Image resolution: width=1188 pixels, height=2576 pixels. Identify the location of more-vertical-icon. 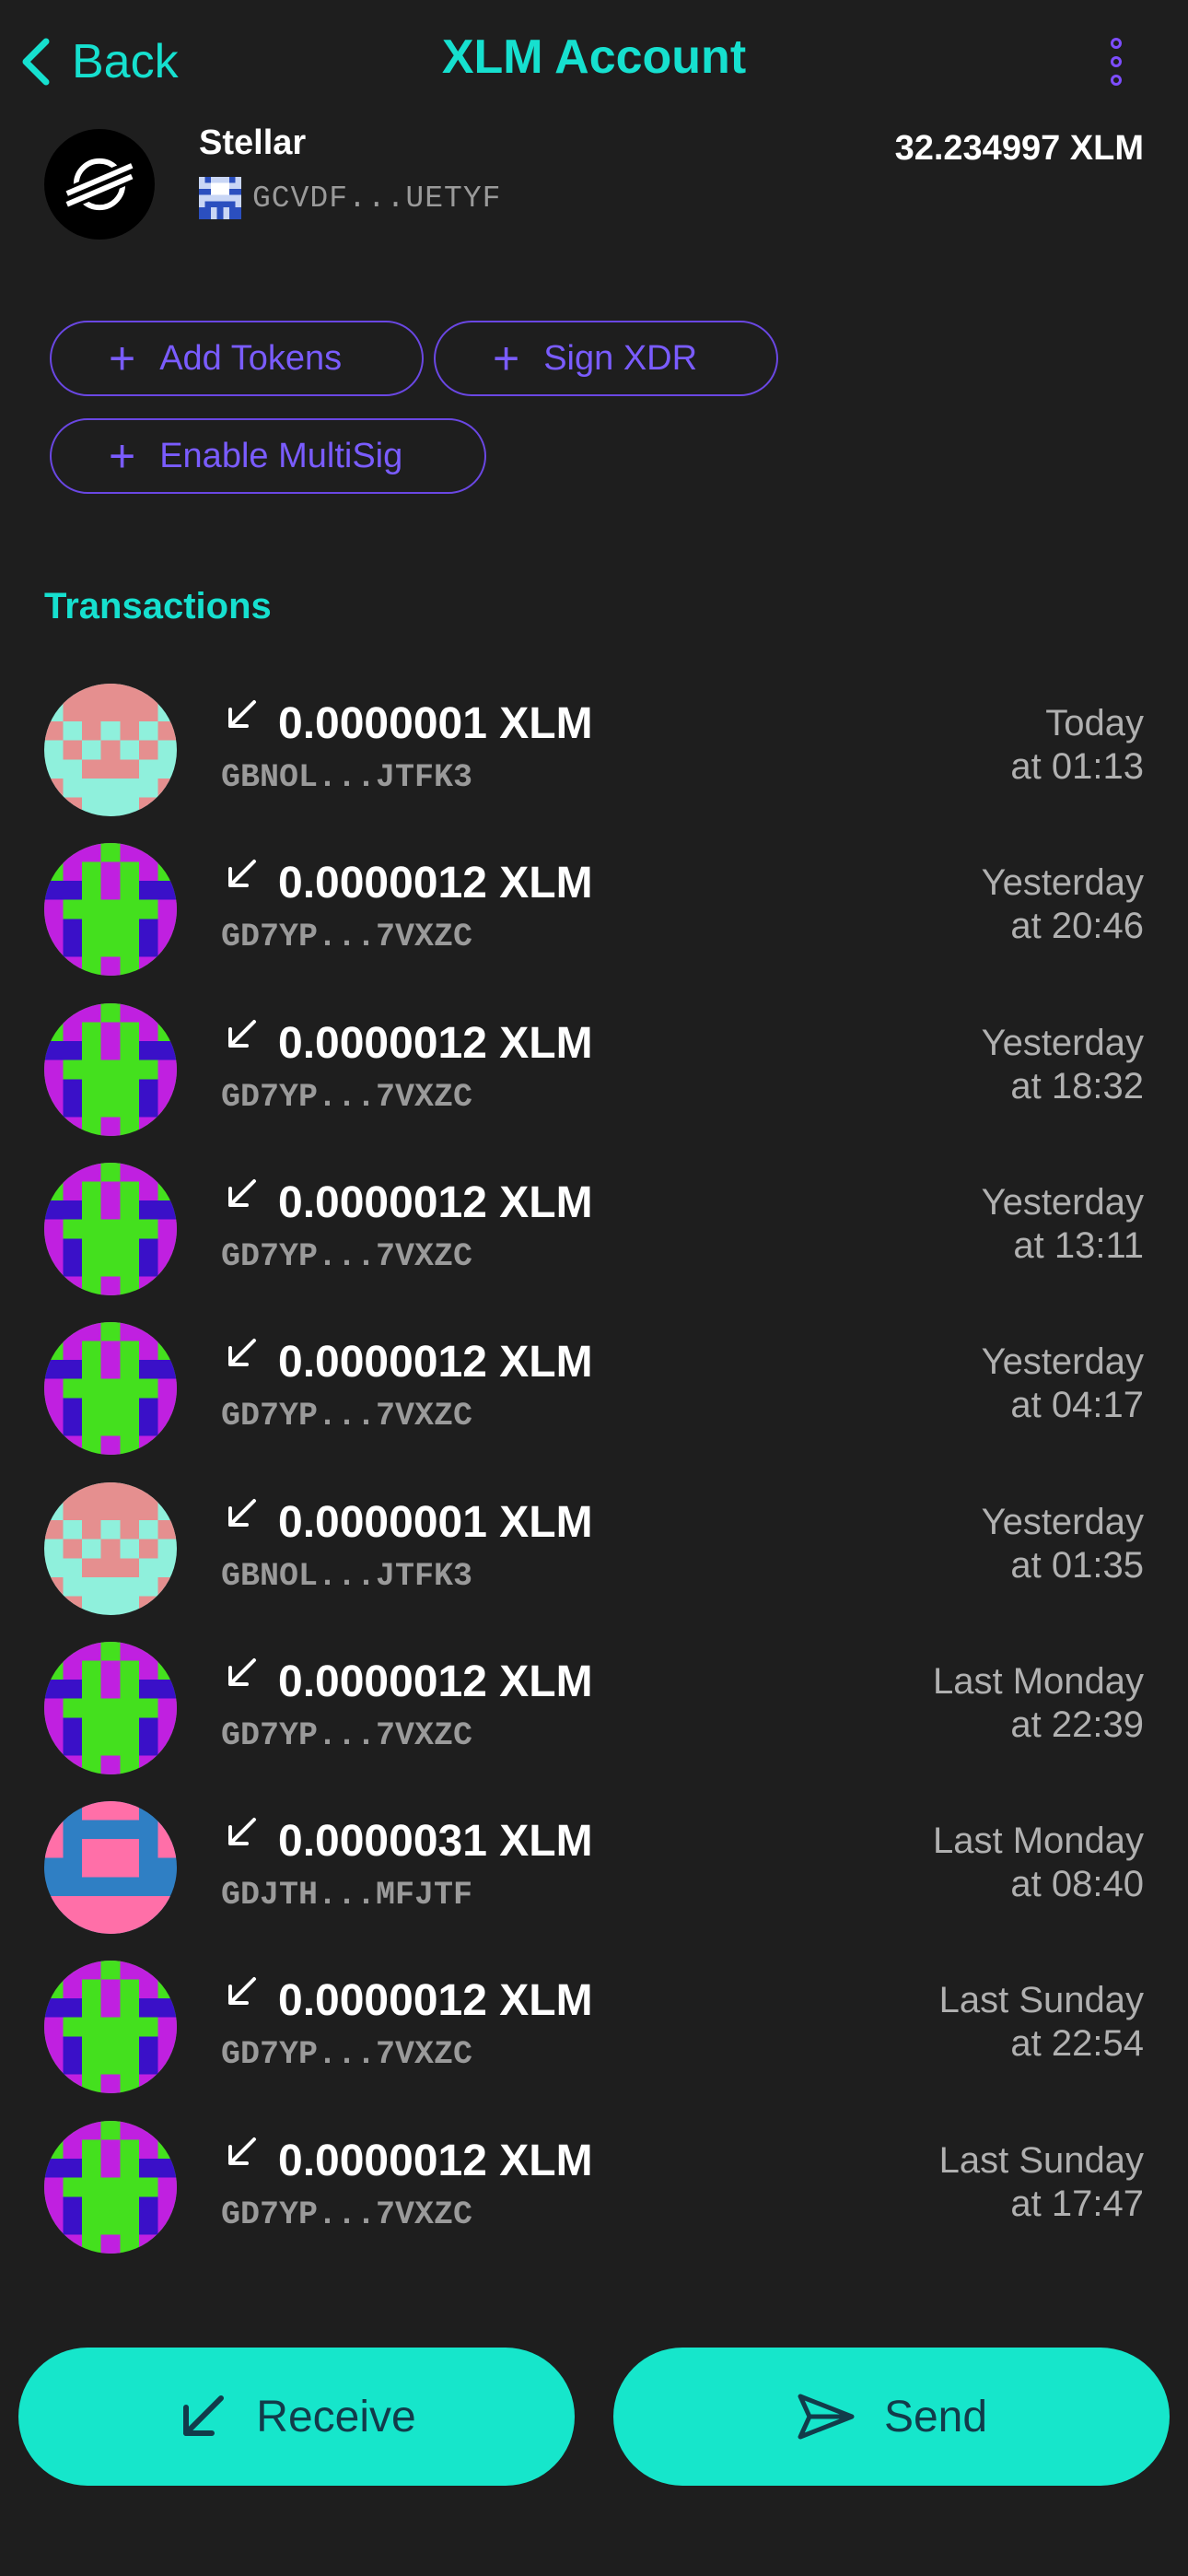
(1116, 43).